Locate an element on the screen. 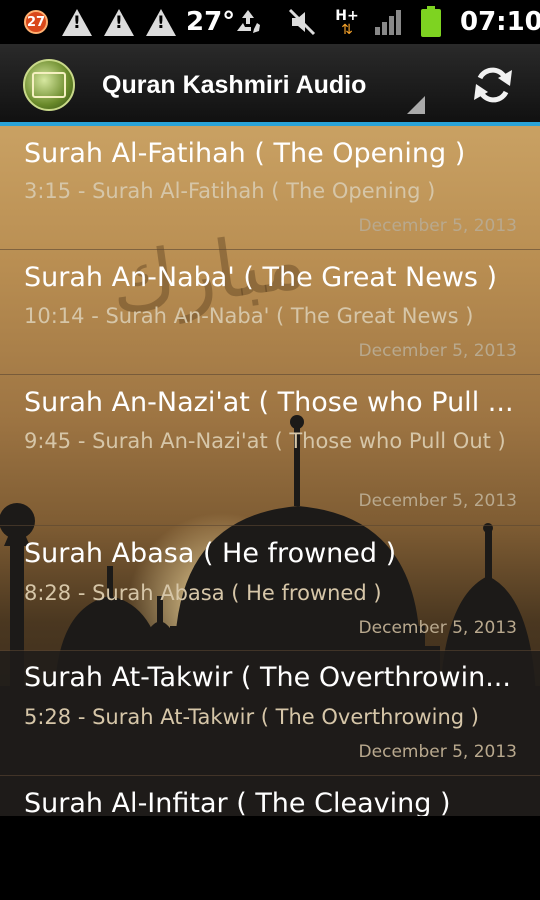  notification-badge-icon: 27 is located at coordinates (36, 22).